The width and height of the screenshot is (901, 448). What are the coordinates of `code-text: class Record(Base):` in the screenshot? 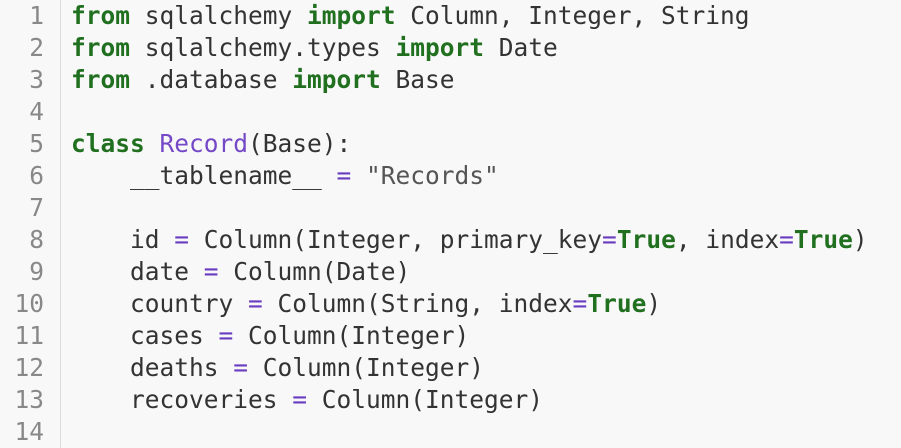 It's located at (211, 144).